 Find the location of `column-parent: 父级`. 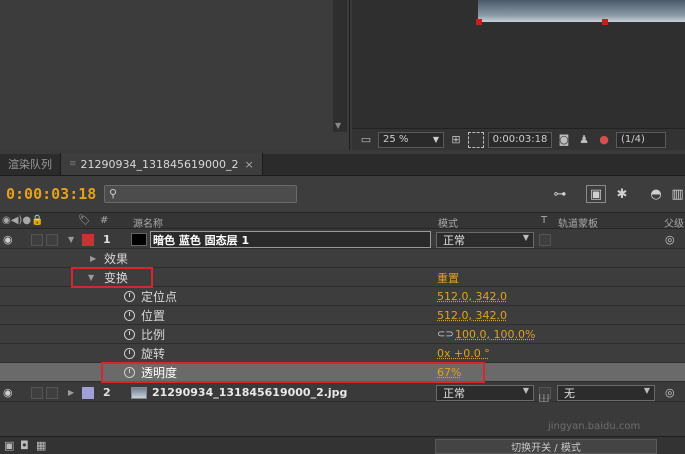

column-parent: 父级 is located at coordinates (674, 222).